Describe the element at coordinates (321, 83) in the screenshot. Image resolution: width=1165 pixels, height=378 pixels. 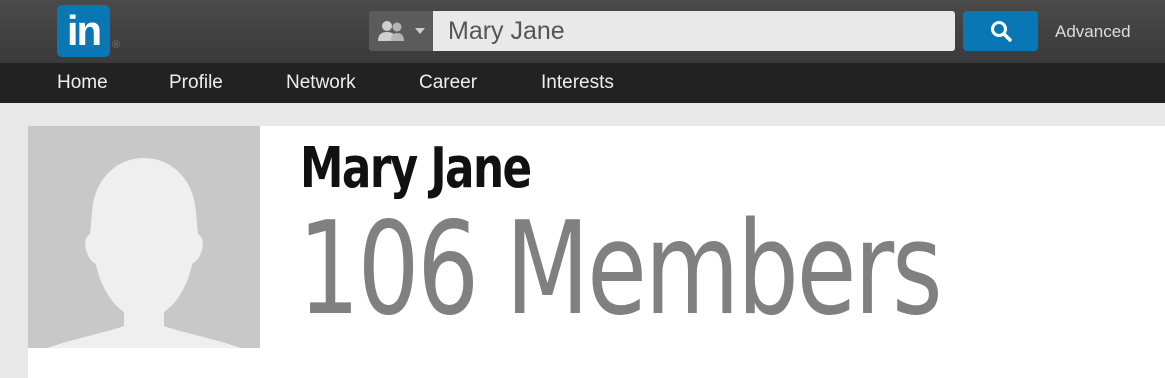
I see `nav-item-network: Network` at that location.